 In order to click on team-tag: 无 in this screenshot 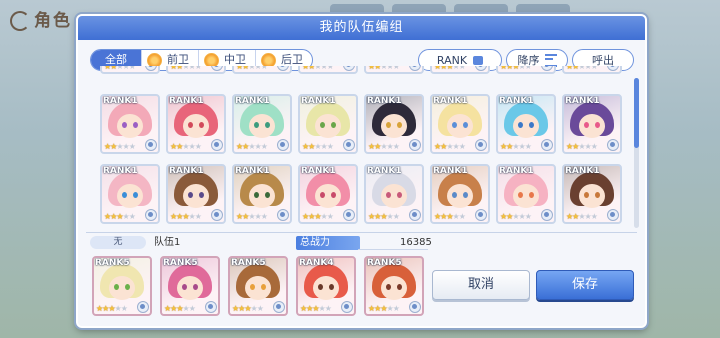, I will do `click(118, 242)`.